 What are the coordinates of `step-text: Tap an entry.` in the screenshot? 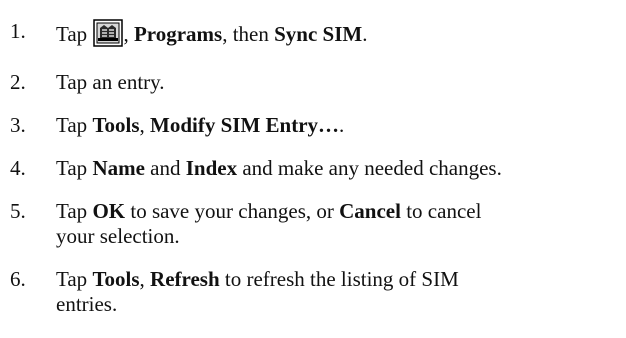 It's located at (110, 82).